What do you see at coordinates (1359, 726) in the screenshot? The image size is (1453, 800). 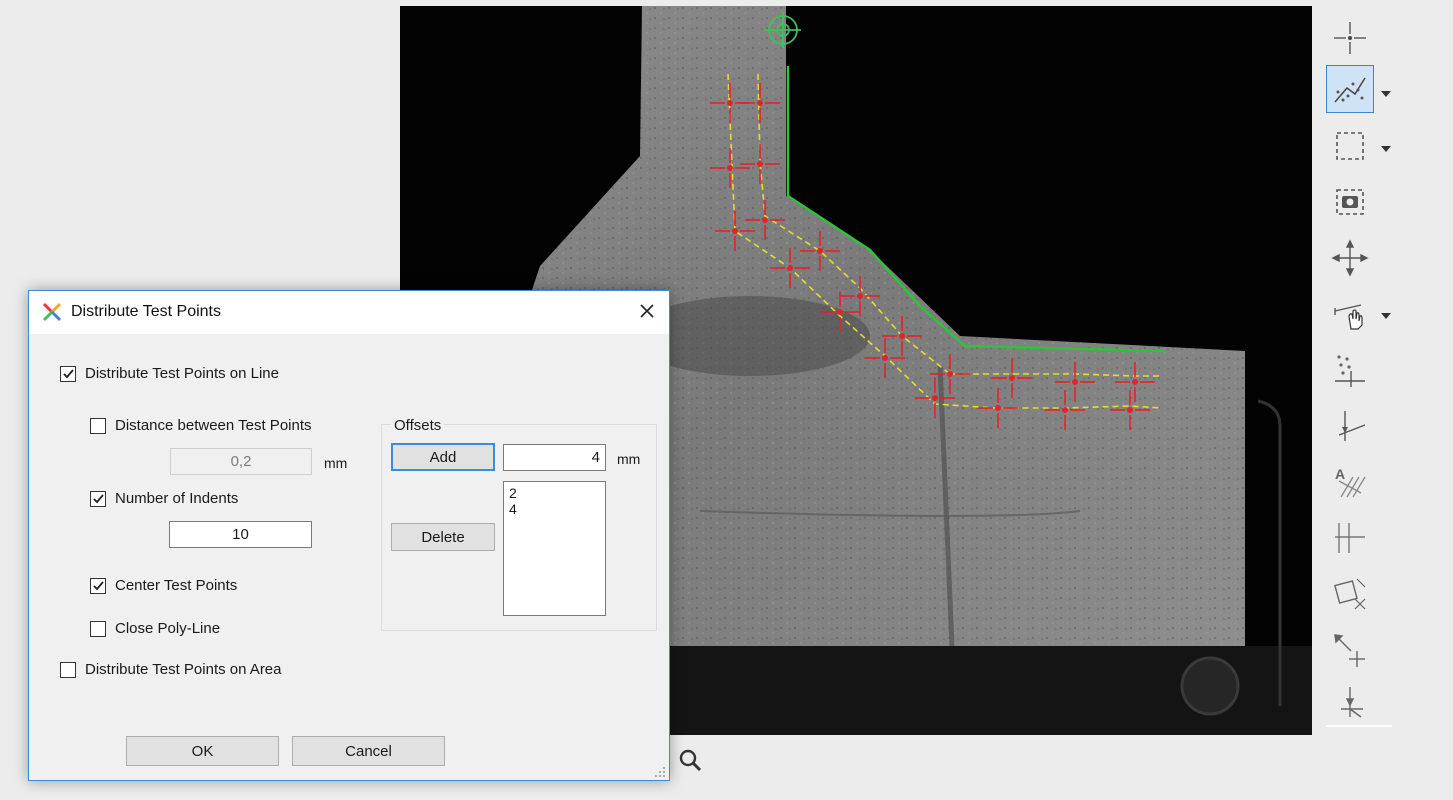 I see `toolbar-divider` at bounding box center [1359, 726].